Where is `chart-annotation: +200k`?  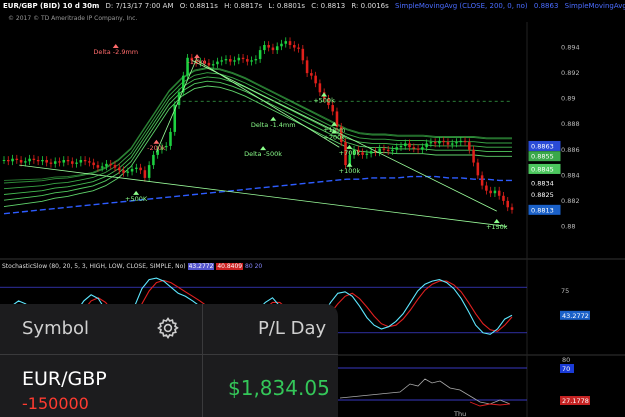 chart-annotation: +200k is located at coordinates (334, 138).